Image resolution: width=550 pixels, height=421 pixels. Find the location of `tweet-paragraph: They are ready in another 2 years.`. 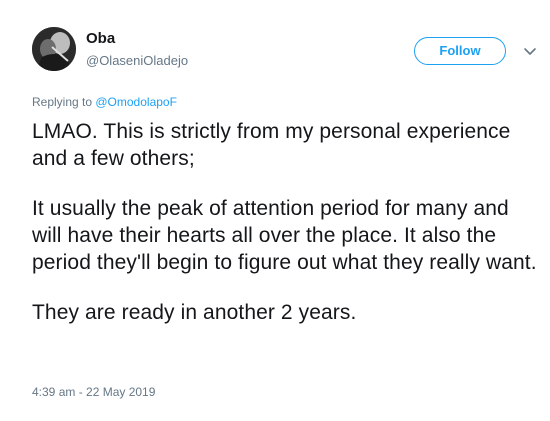

tweet-paragraph: They are ready in another 2 years. is located at coordinates (194, 312).